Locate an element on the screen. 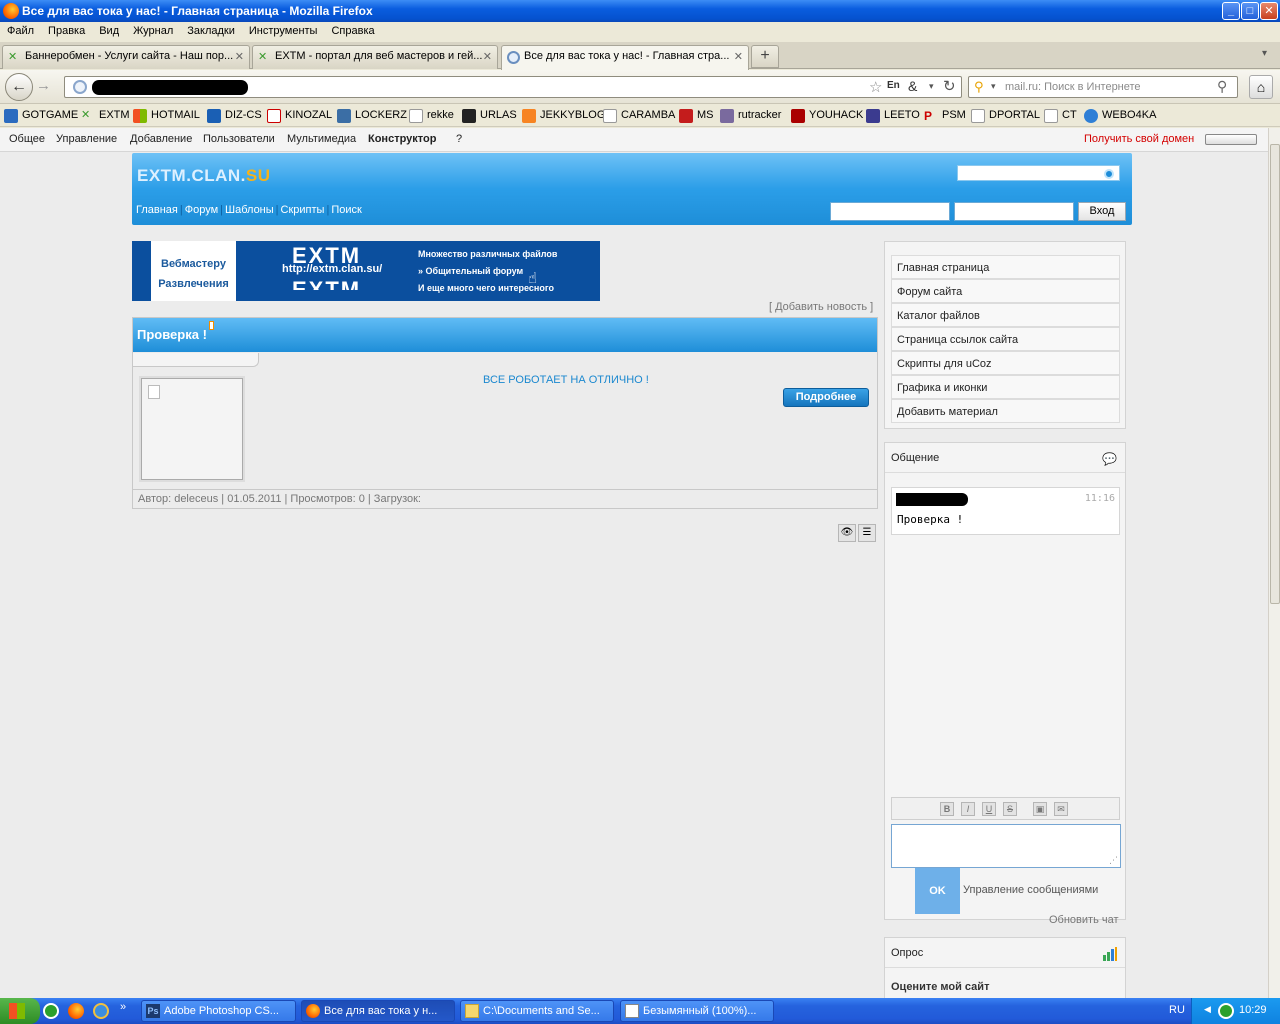 The image size is (1280, 1024). menu-view: Вид is located at coordinates (109, 31).